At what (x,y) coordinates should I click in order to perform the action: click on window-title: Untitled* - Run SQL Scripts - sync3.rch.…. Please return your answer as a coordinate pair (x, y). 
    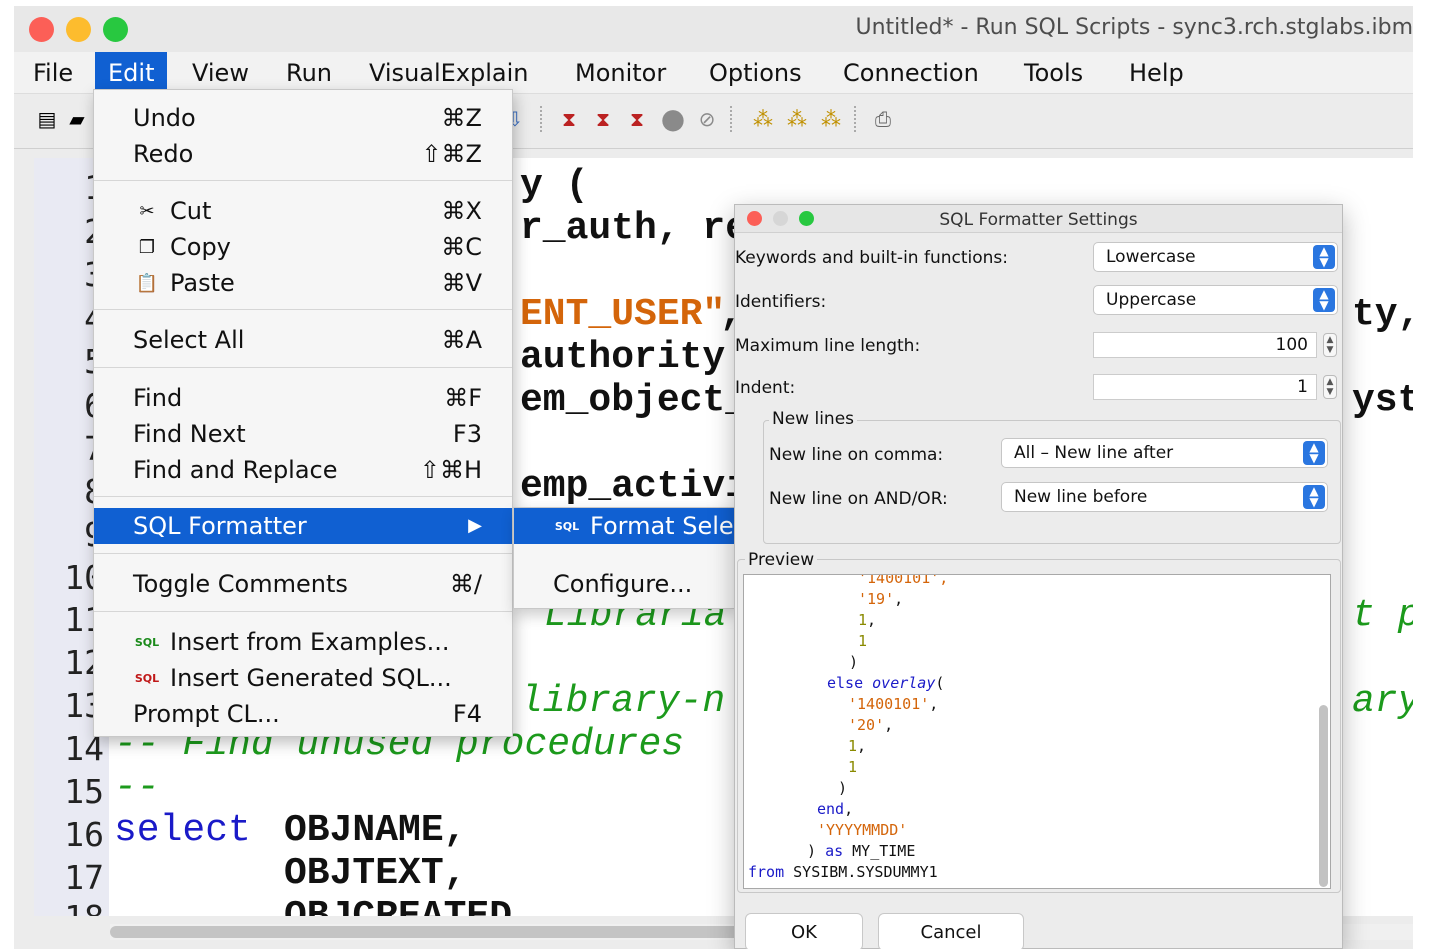
    Looking at the image, I should click on (1134, 27).